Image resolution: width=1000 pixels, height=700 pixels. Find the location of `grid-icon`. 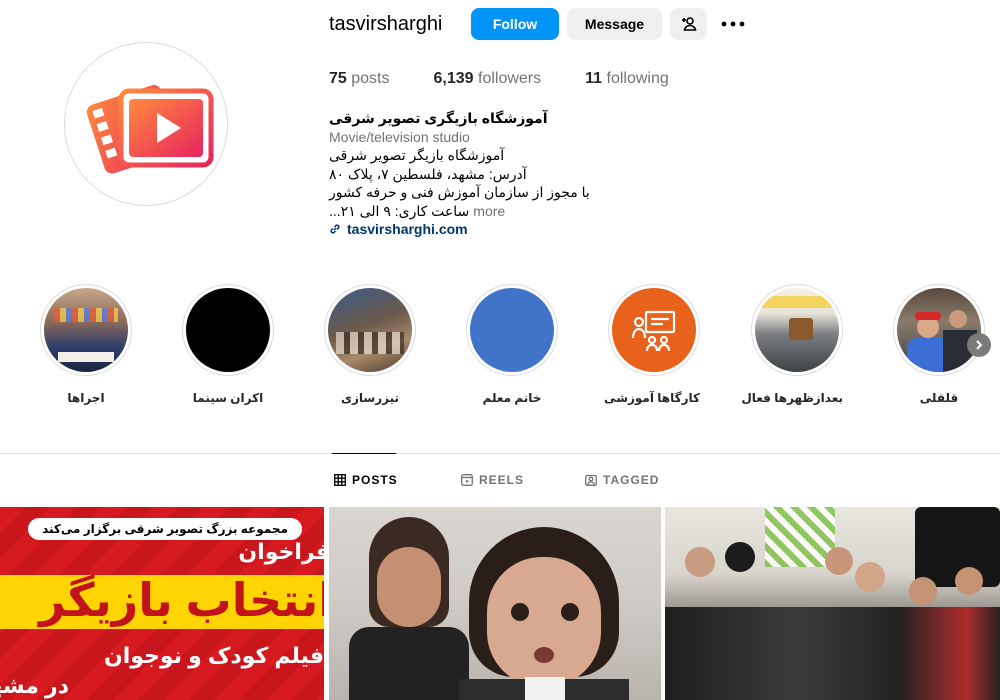

grid-icon is located at coordinates (340, 480).